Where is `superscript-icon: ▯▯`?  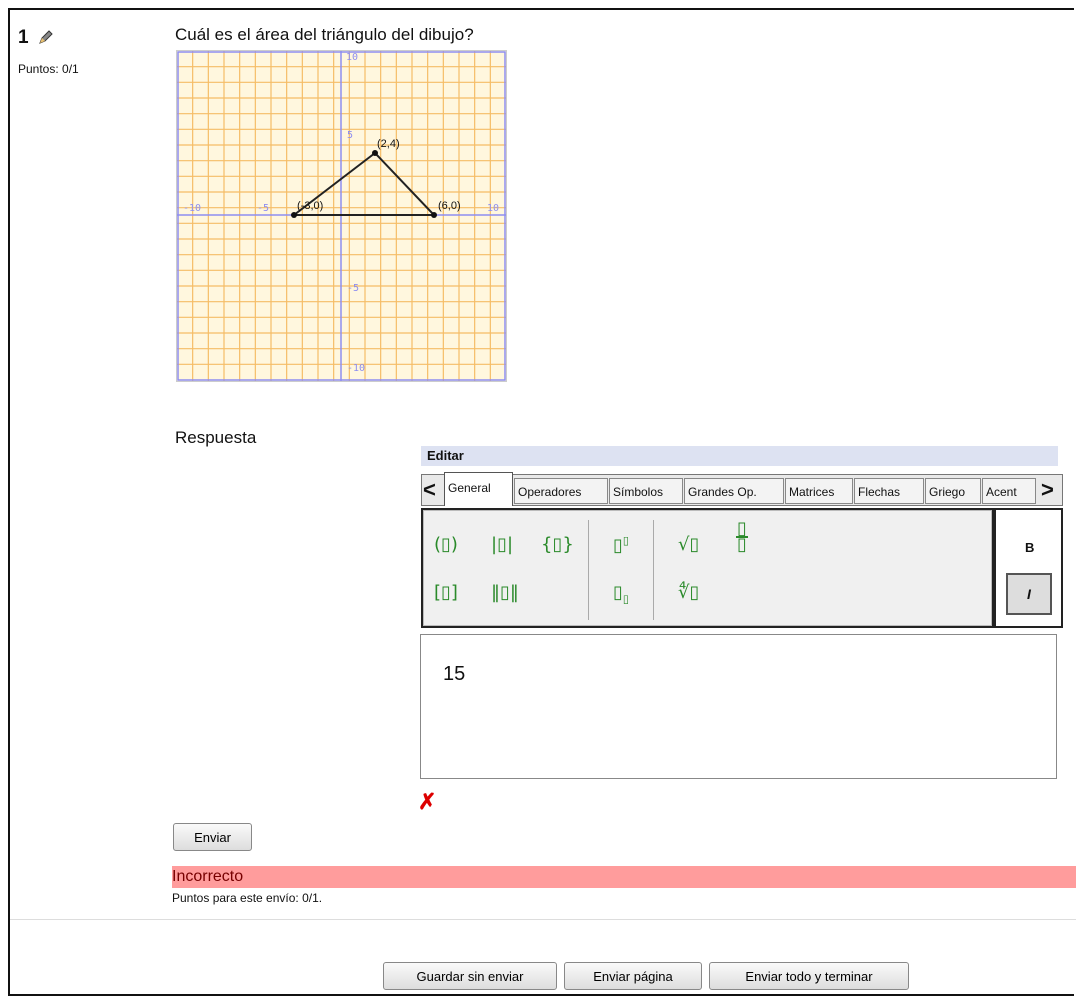
superscript-icon: ▯▯ is located at coordinates (621, 545).